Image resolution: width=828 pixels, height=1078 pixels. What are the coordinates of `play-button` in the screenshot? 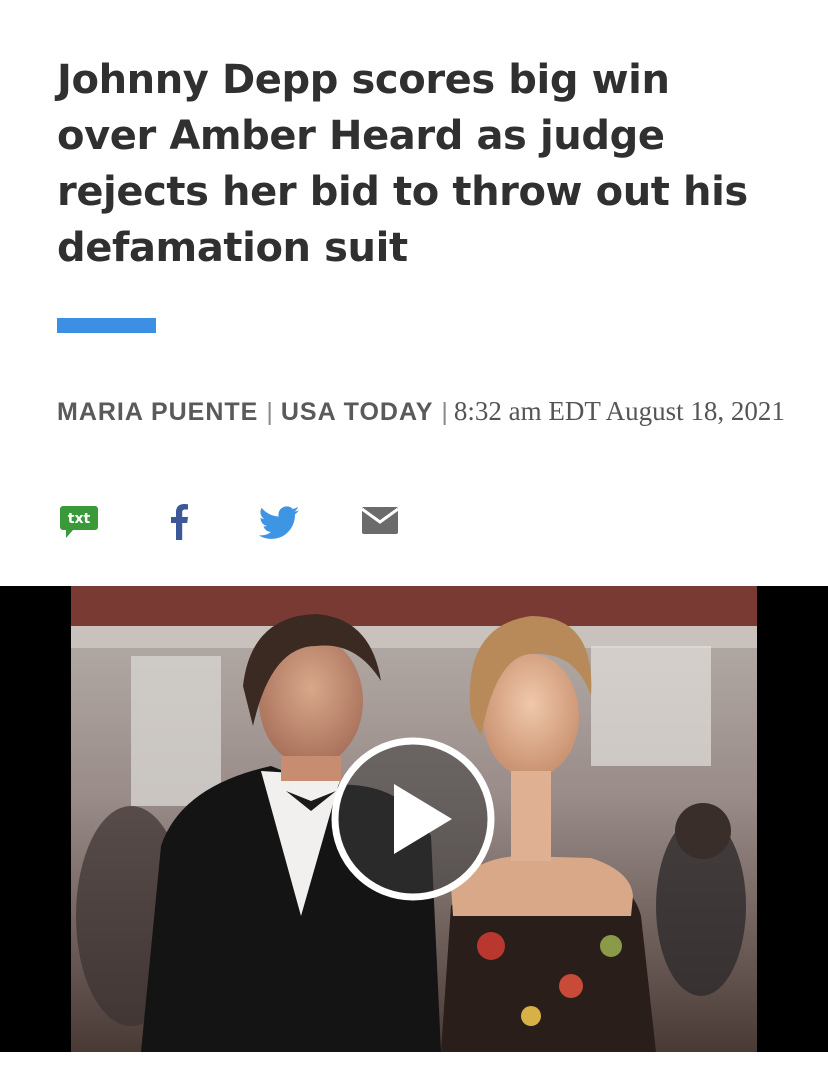 It's located at (413, 819).